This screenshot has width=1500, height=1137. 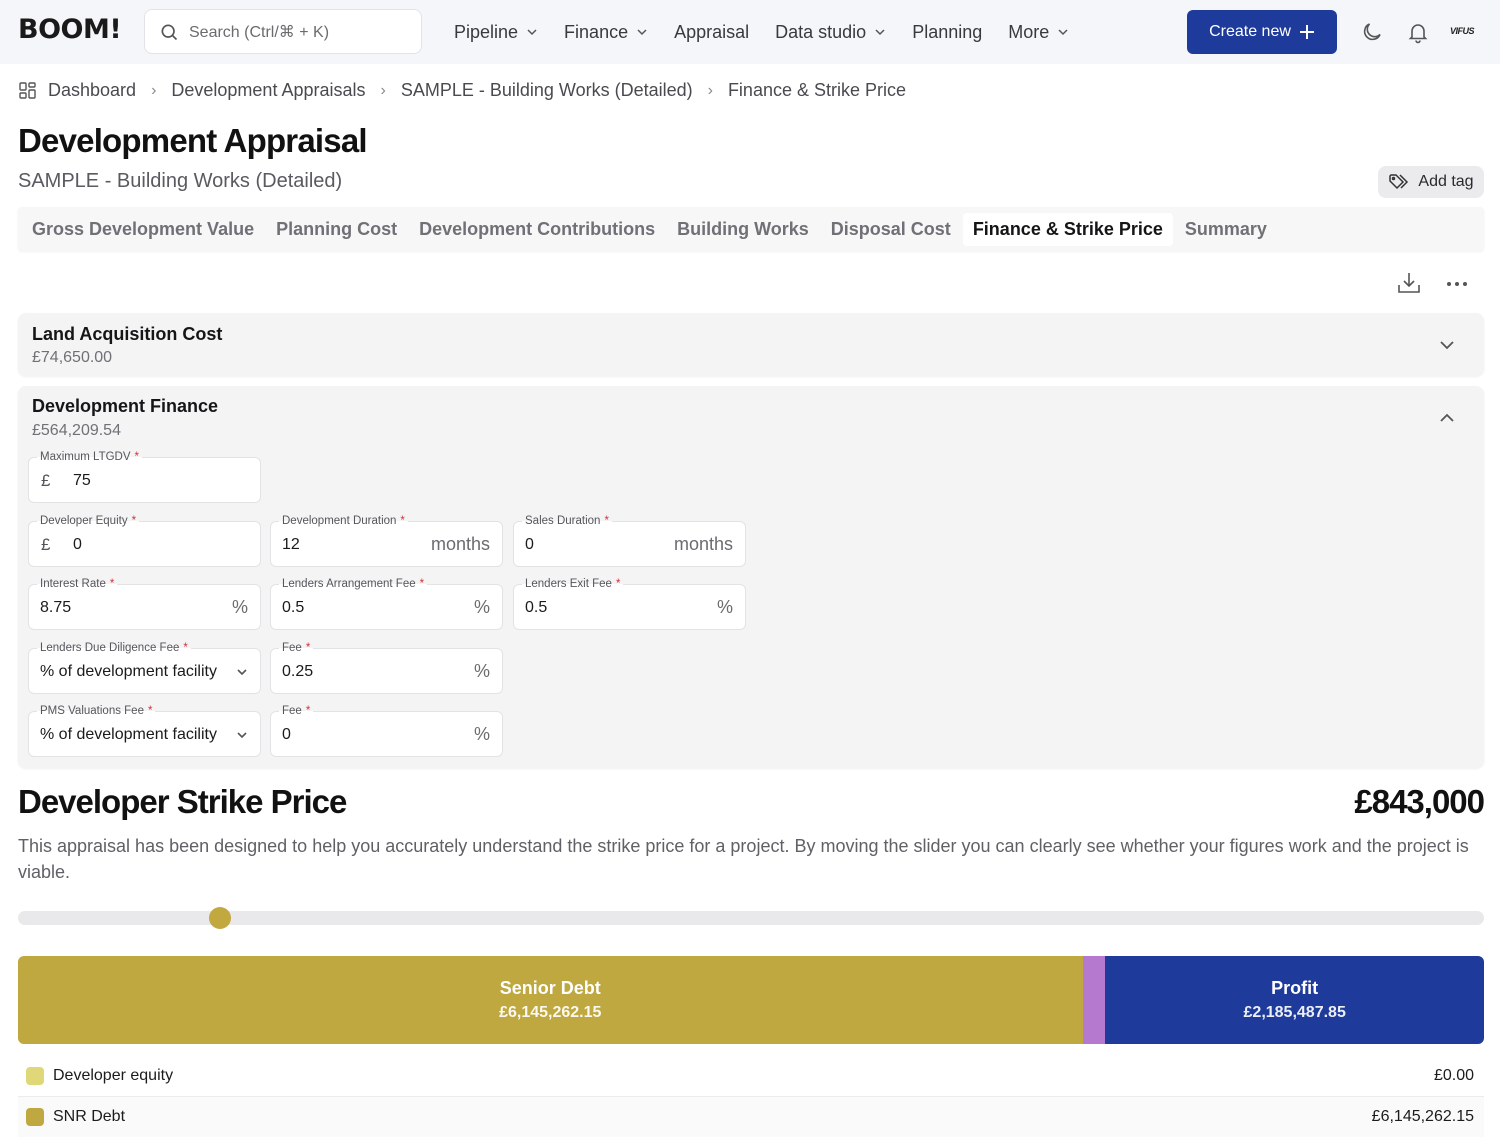 I want to click on field-label: Interest Rate *, so click(x=77, y=584).